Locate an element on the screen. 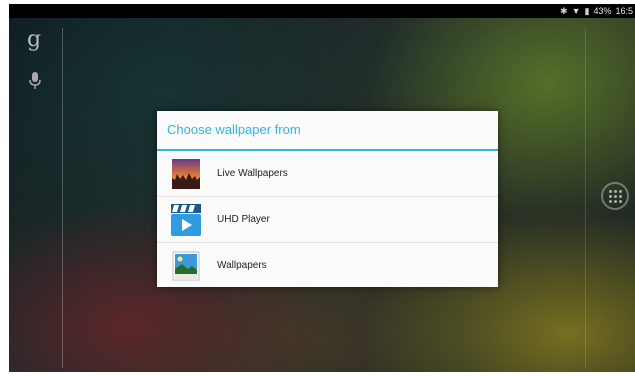  list-item-label: Wallpapers is located at coordinates (242, 265).